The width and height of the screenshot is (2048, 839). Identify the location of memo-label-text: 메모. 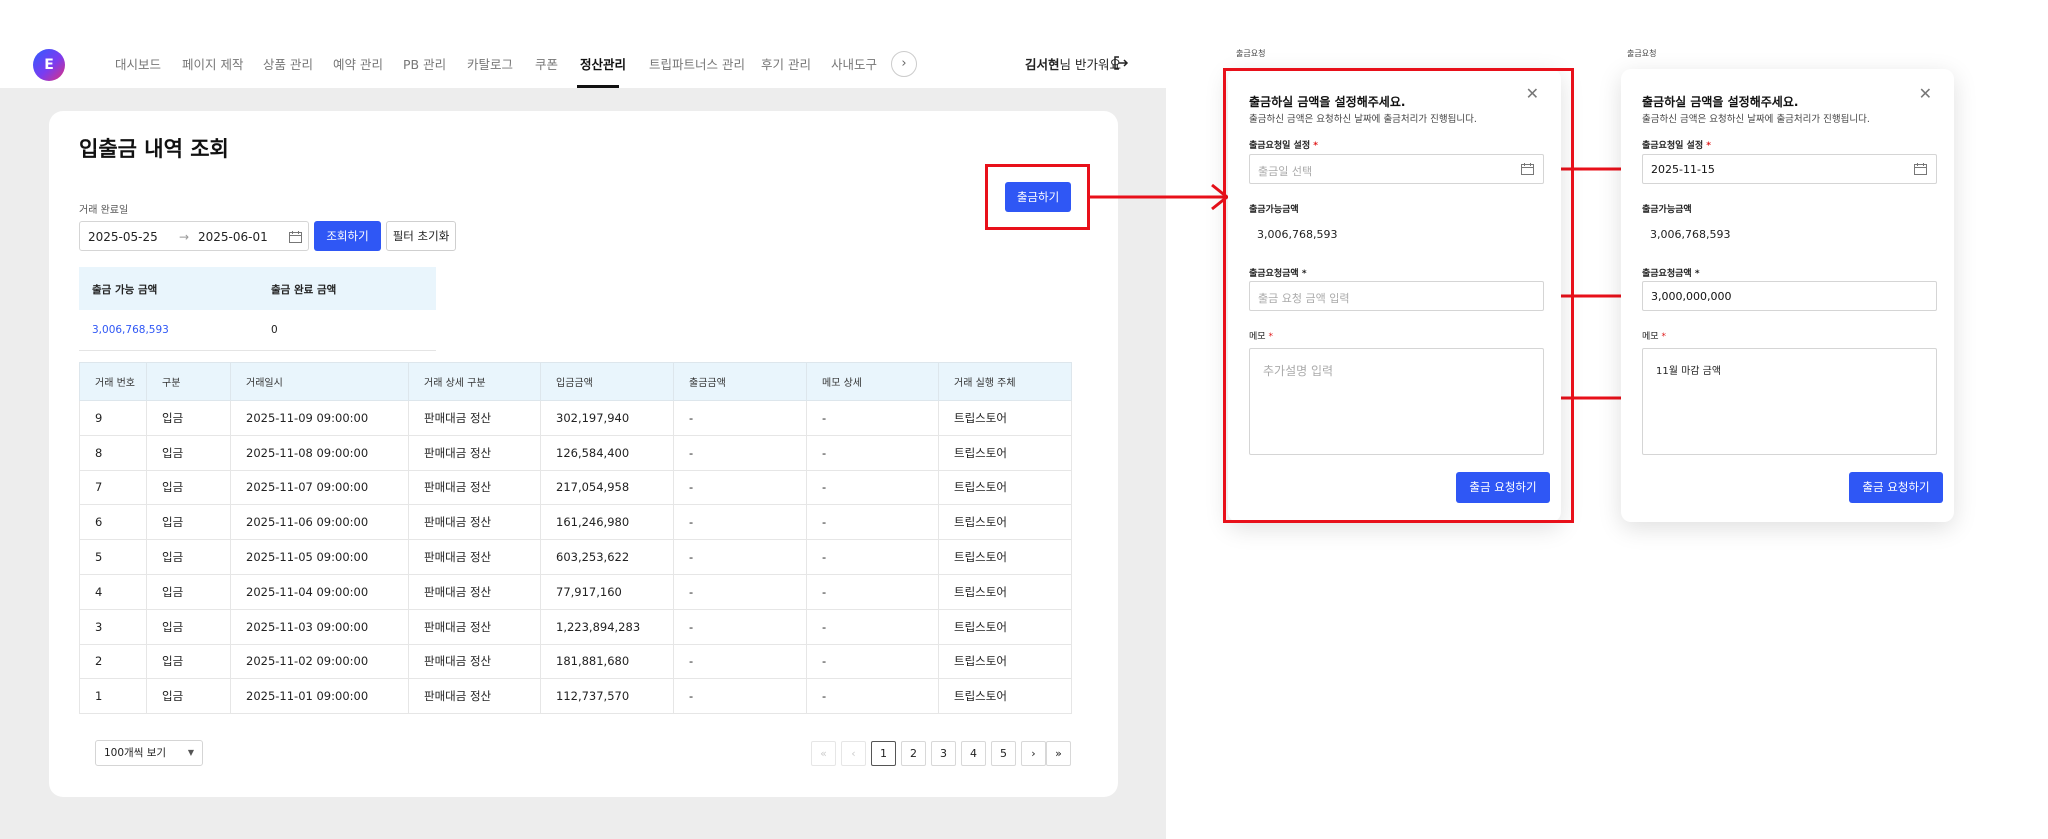
(1650, 337).